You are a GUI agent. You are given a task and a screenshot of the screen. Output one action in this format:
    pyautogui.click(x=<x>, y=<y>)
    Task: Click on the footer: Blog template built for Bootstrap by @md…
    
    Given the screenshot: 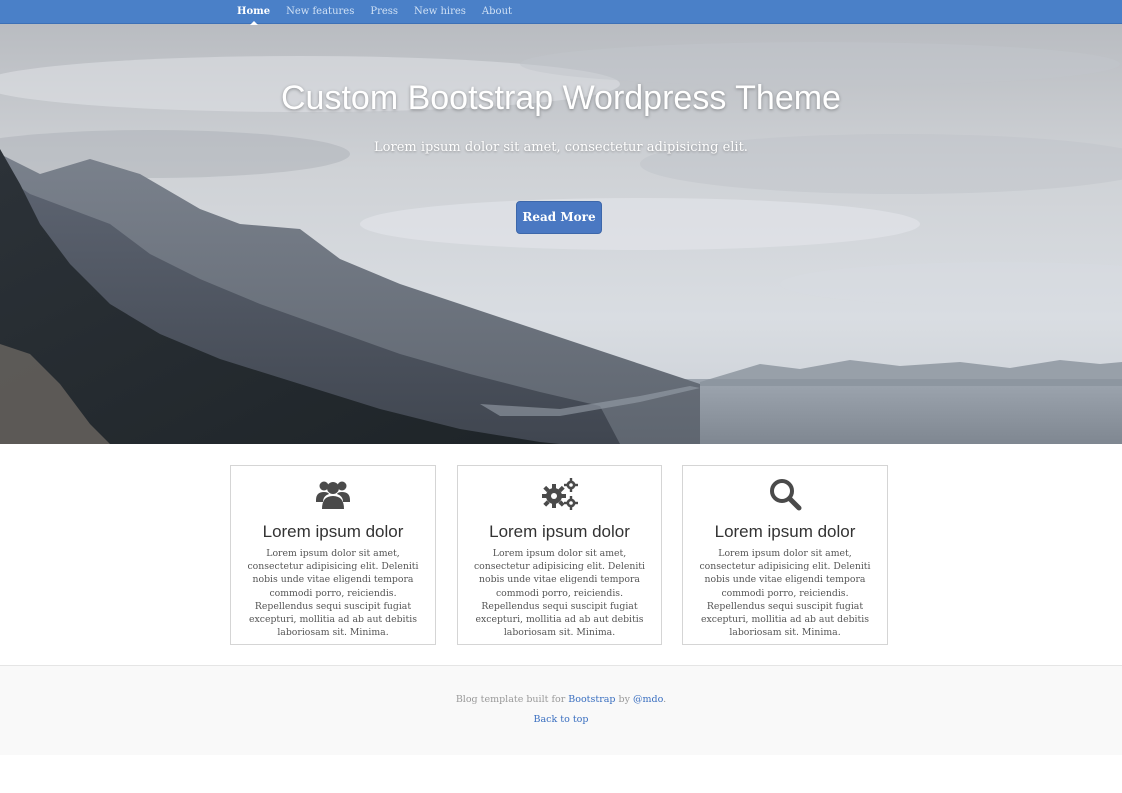 What is the action you would take?
    pyautogui.click(x=561, y=710)
    